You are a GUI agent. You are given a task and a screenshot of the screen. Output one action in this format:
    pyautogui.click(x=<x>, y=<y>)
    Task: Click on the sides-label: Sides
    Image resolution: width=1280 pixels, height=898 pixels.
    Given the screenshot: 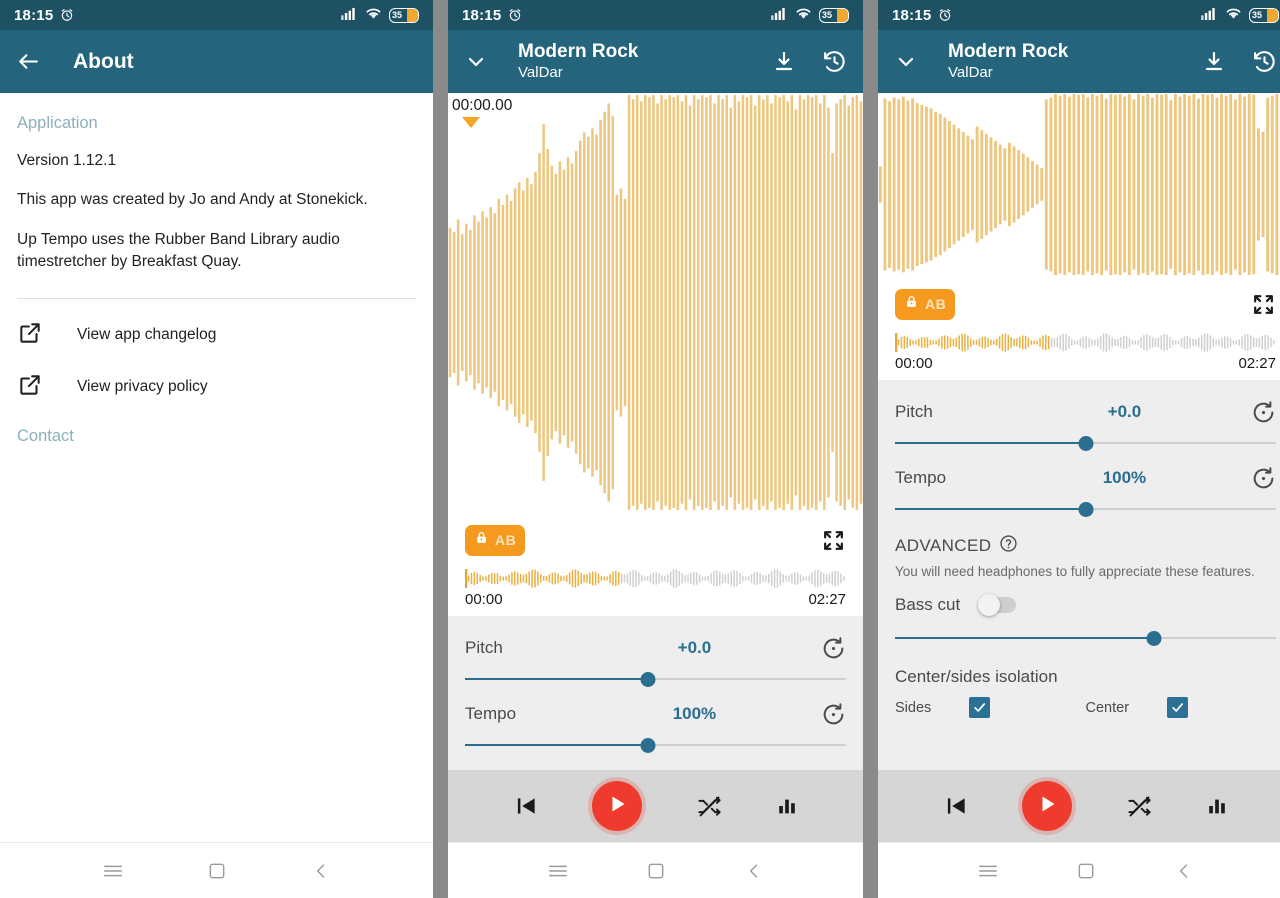 What is the action you would take?
    pyautogui.click(x=913, y=707)
    